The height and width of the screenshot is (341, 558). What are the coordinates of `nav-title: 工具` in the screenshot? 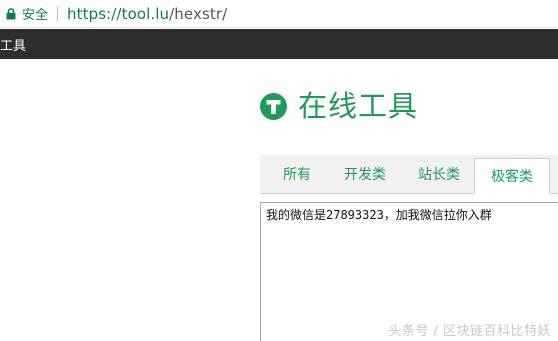 It's located at (13, 44).